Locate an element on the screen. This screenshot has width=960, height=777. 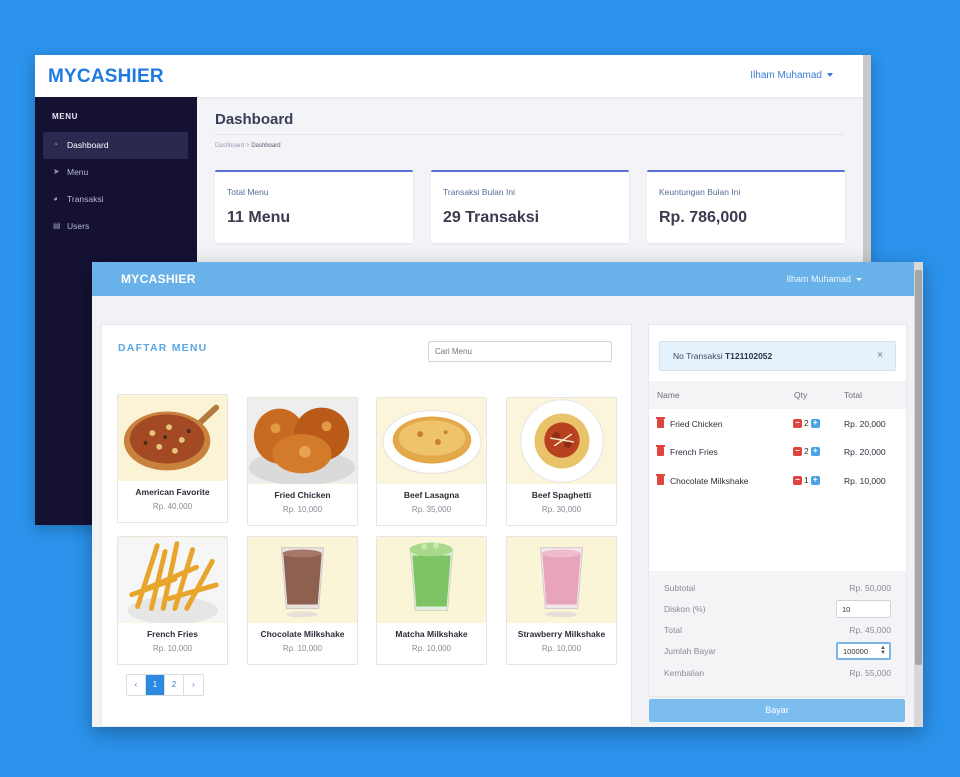
menu-item-card: Beef Spaghetti Rp. 30,000 is located at coordinates (561, 461).